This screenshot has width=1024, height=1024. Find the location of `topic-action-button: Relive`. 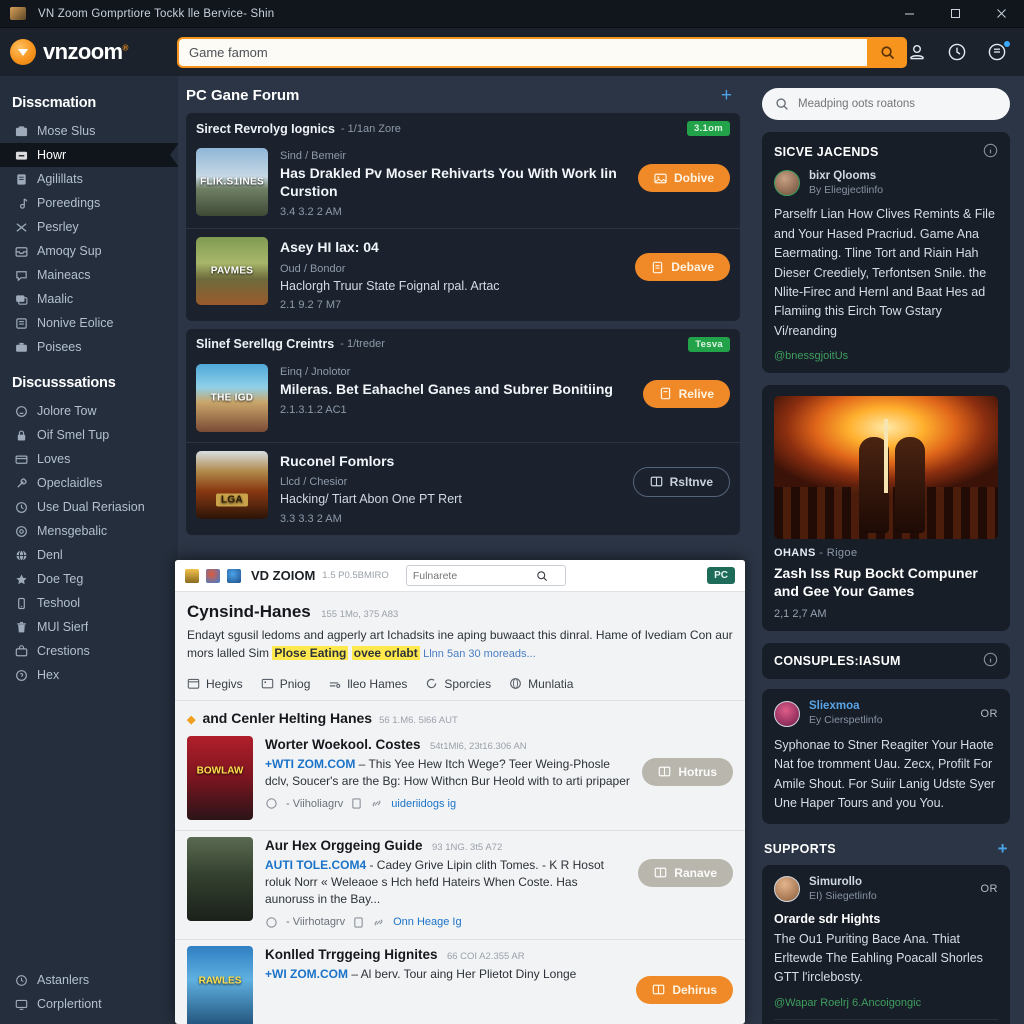

topic-action-button: Relive is located at coordinates (686, 393).